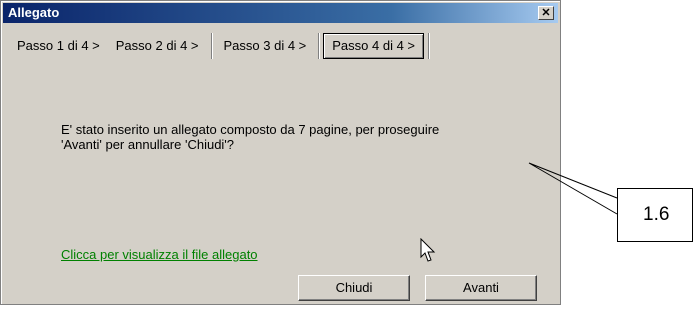 Image resolution: width=695 pixels, height=311 pixels. Describe the element at coordinates (655, 215) in the screenshot. I see `callout-label: 1.6` at that location.